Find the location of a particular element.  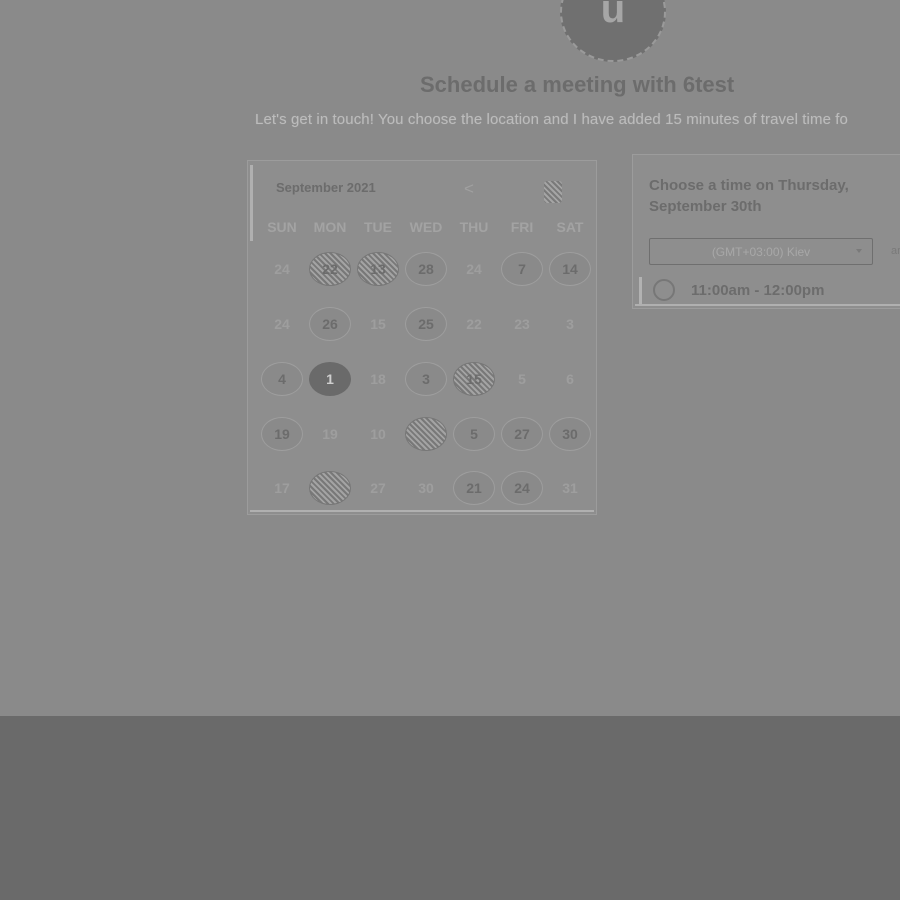

calendar-day: 21 is located at coordinates (474, 488).